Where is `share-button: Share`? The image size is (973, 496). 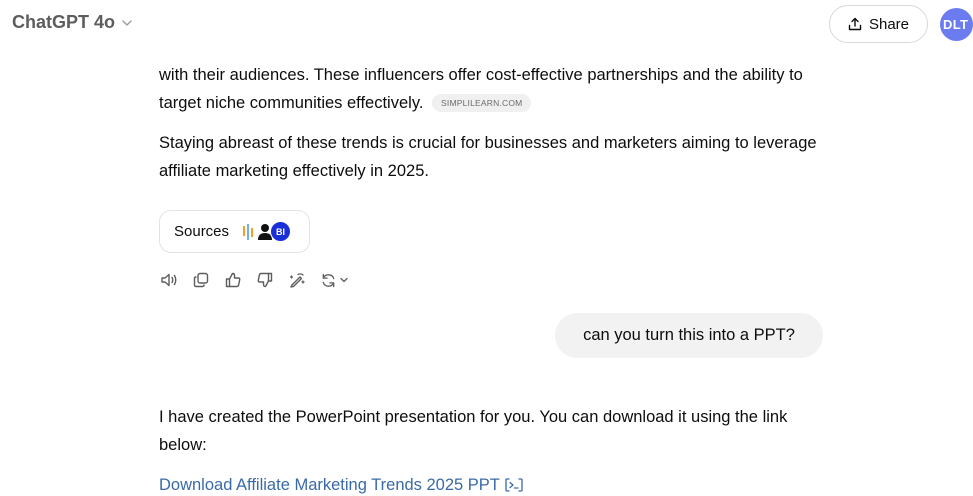 share-button: Share is located at coordinates (878, 24).